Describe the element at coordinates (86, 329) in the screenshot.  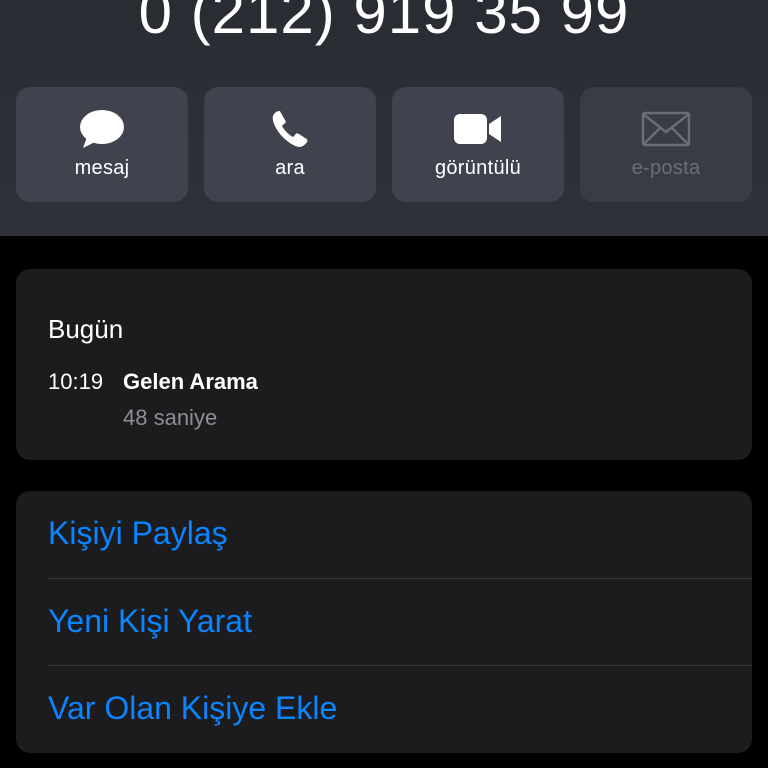
I see `recents-day-heading: Bugün` at that location.